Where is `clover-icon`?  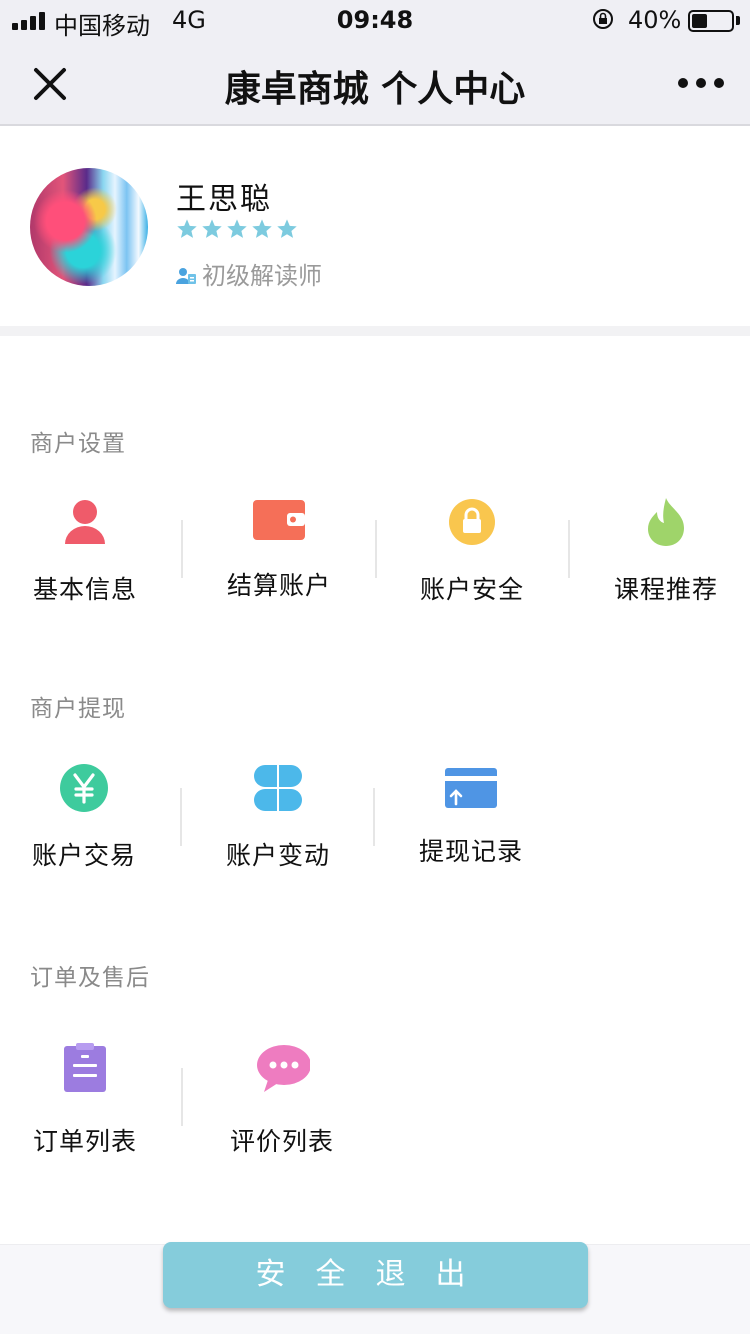
clover-icon is located at coordinates (278, 788).